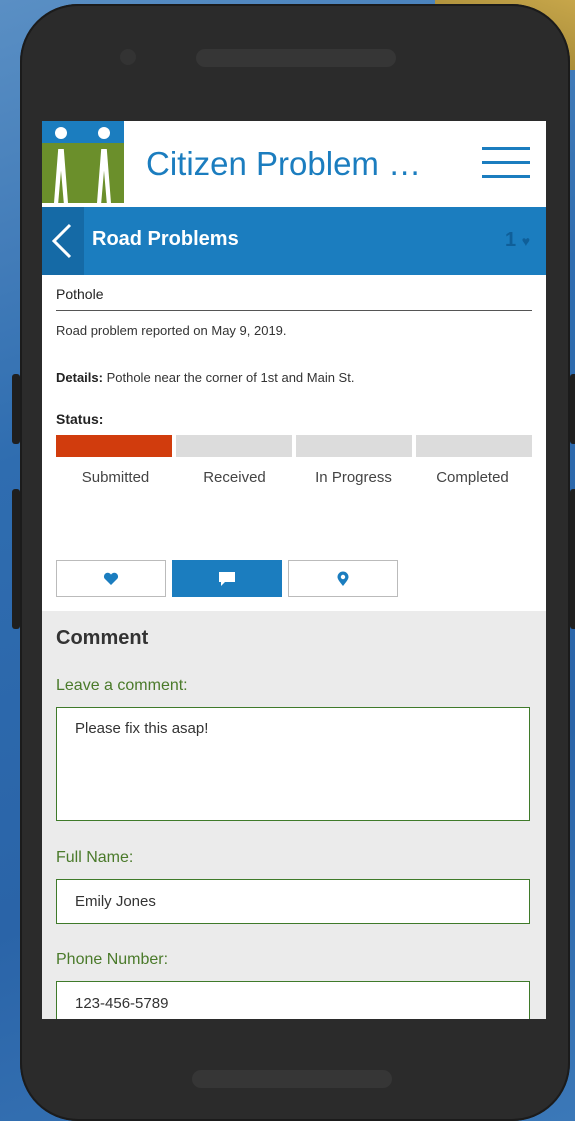 This screenshot has width=575, height=1121. What do you see at coordinates (294, 446) in the screenshot?
I see `status-progress` at bounding box center [294, 446].